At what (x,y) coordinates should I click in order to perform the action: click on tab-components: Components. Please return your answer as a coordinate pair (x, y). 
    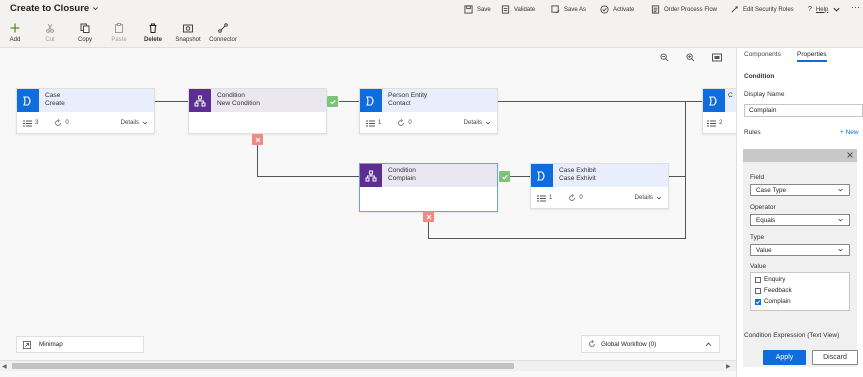
    Looking at the image, I should click on (762, 54).